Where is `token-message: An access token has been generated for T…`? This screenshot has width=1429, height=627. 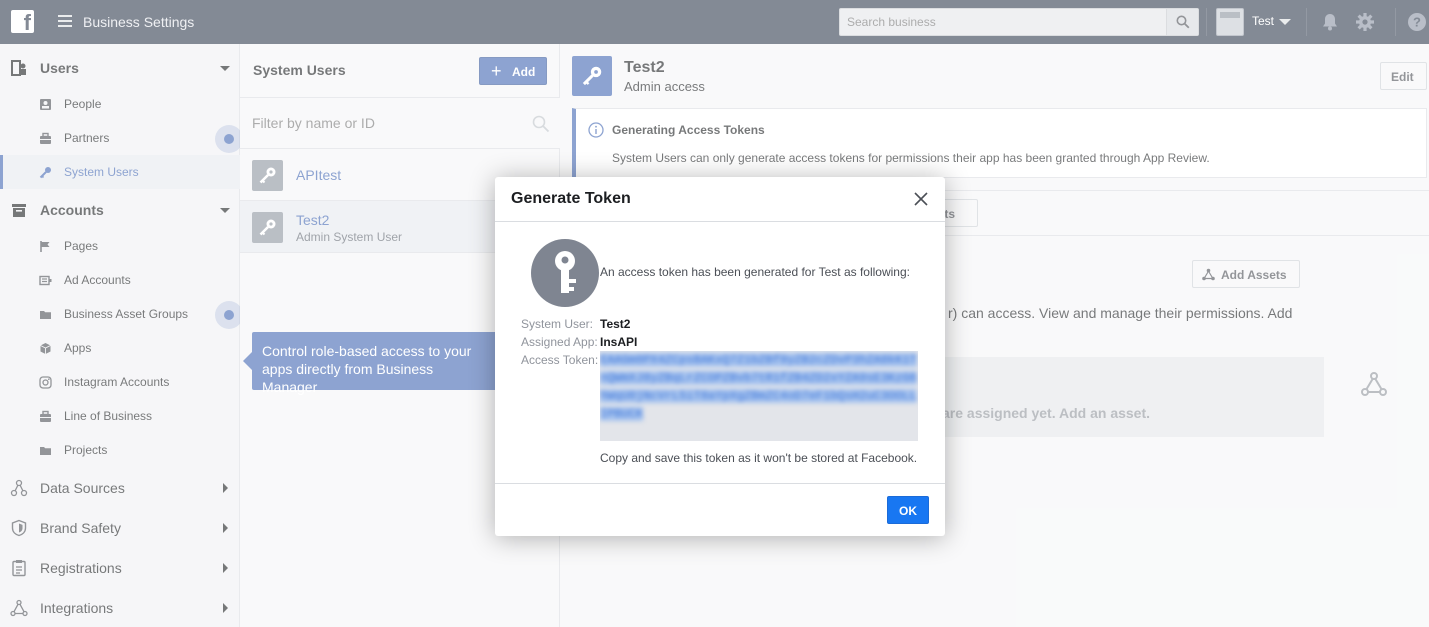
token-message: An access token has been generated for T… is located at coordinates (755, 272).